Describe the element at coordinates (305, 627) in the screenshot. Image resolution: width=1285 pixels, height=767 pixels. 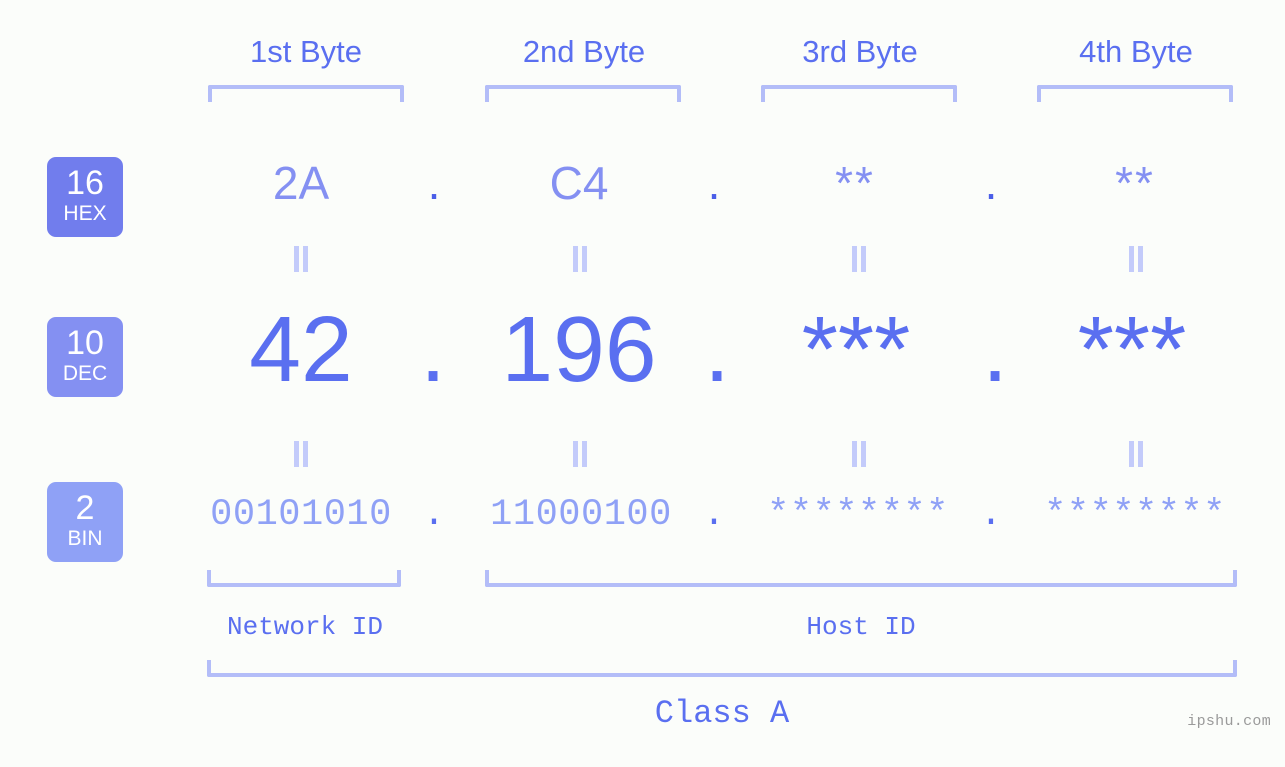
I see `network-id-label: Network ID` at that location.